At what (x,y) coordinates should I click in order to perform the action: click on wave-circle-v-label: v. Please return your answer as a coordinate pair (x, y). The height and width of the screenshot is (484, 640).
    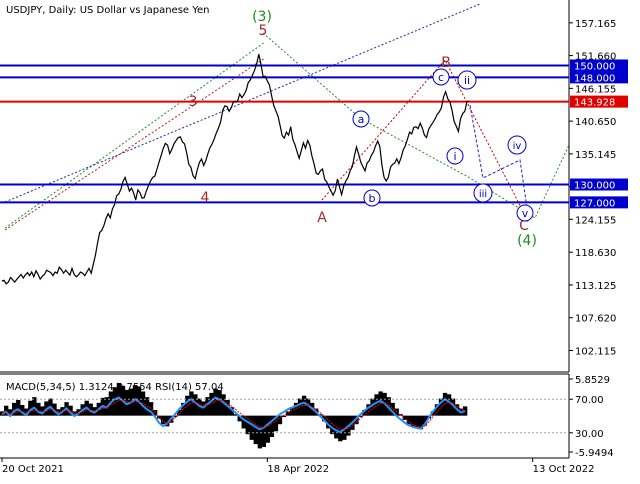
    Looking at the image, I should click on (525, 213).